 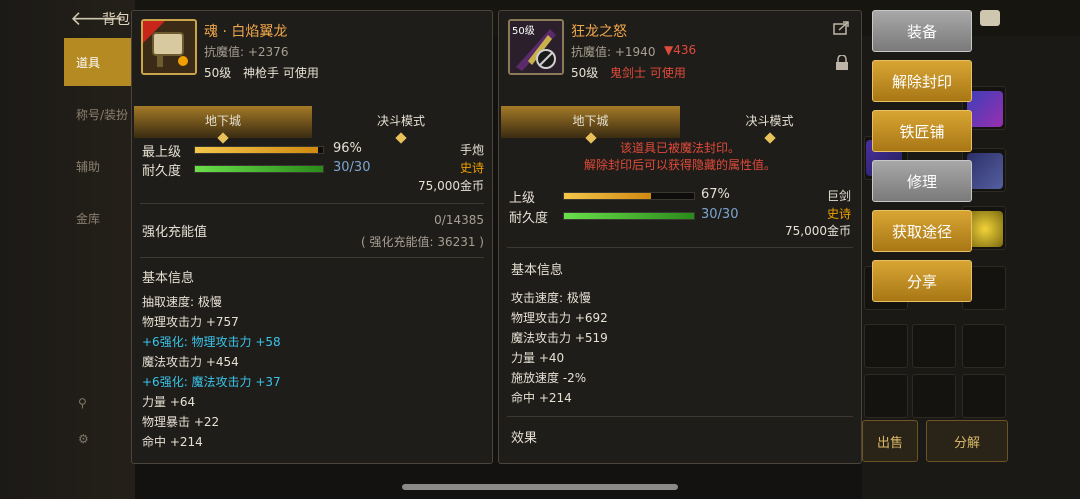 What do you see at coordinates (522, 198) in the screenshot?
I see `upgrade-label: 上级` at bounding box center [522, 198].